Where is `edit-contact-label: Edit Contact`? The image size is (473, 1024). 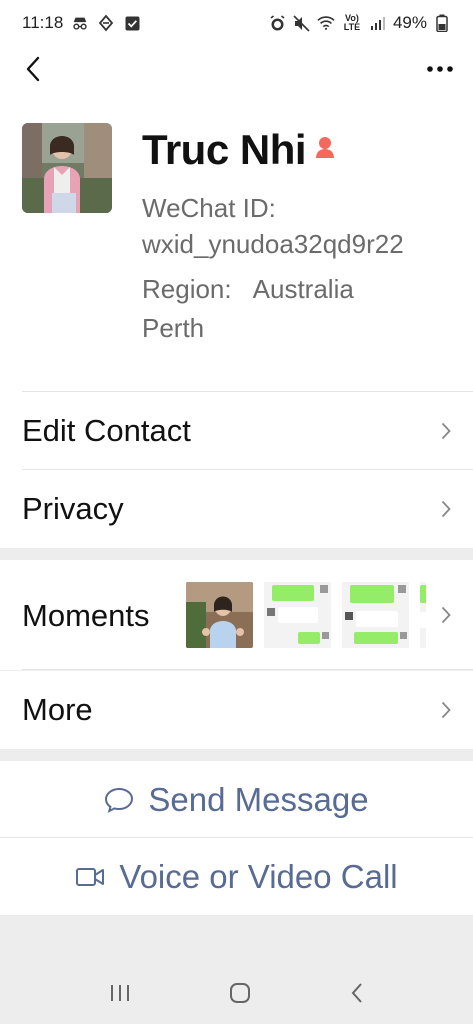
edit-contact-label: Edit Contact is located at coordinates (106, 430).